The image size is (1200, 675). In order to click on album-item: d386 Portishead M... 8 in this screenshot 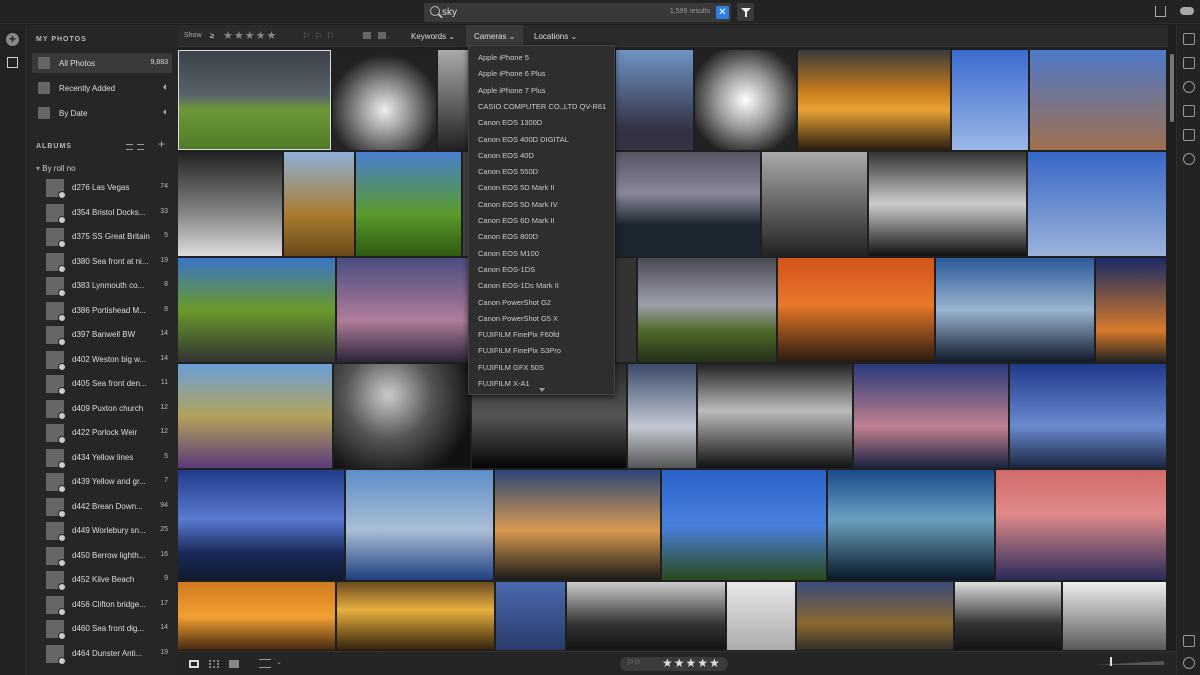, I will do `click(110, 311)`.